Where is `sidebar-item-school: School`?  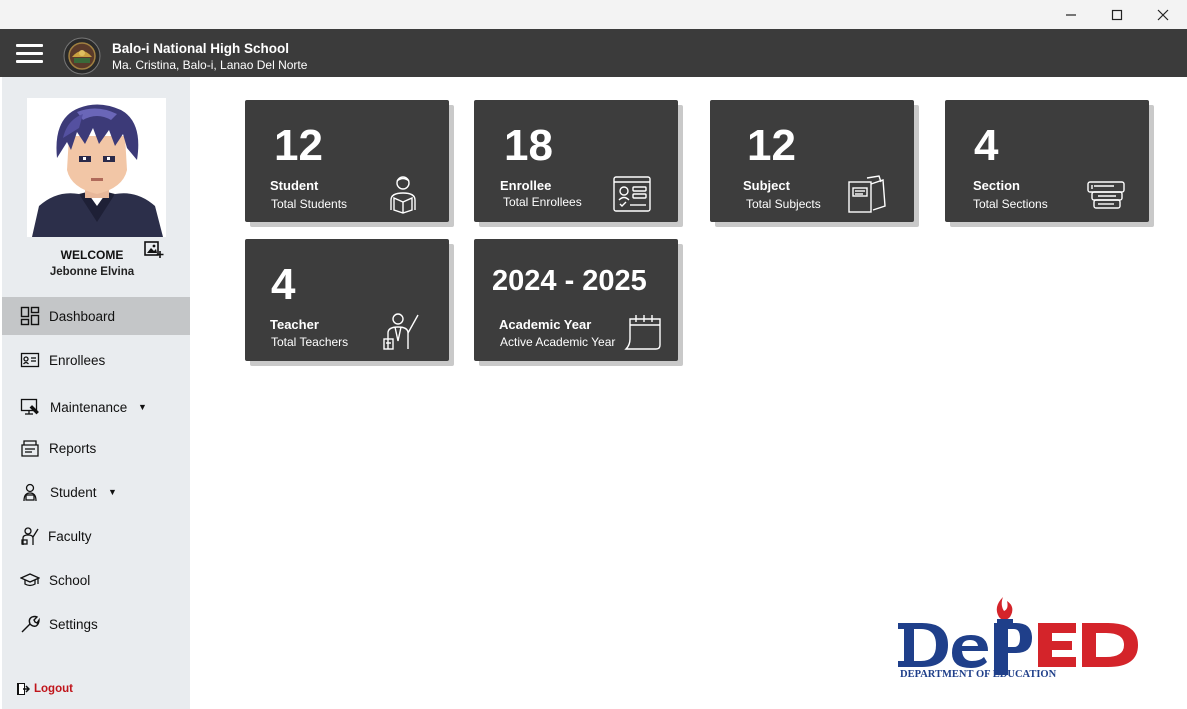 sidebar-item-school: School is located at coordinates (96, 580).